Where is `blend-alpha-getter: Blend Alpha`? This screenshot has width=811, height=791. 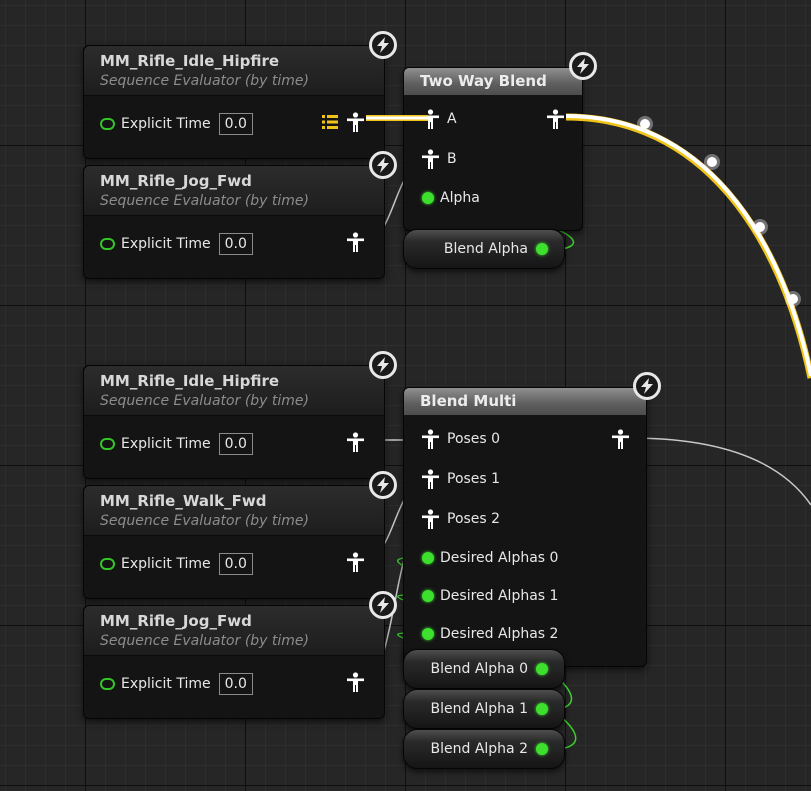
blend-alpha-getter: Blend Alpha is located at coordinates (484, 249).